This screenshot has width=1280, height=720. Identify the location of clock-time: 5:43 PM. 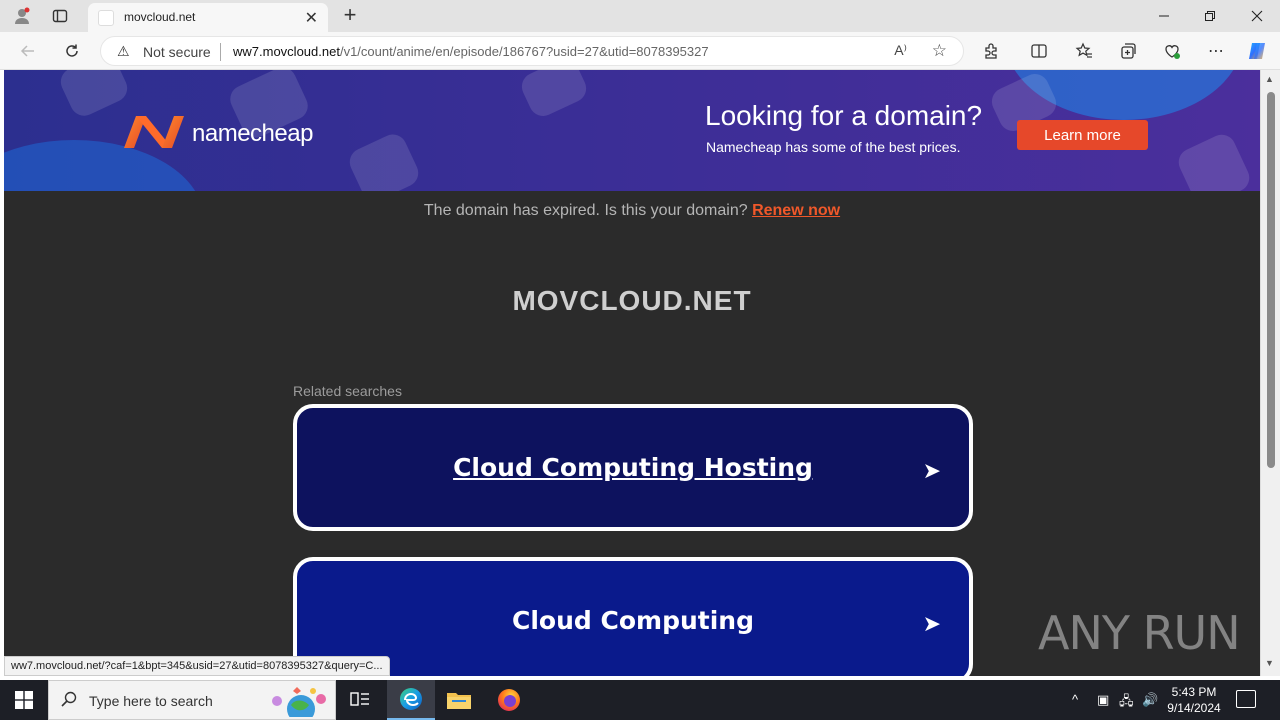
(1194, 692).